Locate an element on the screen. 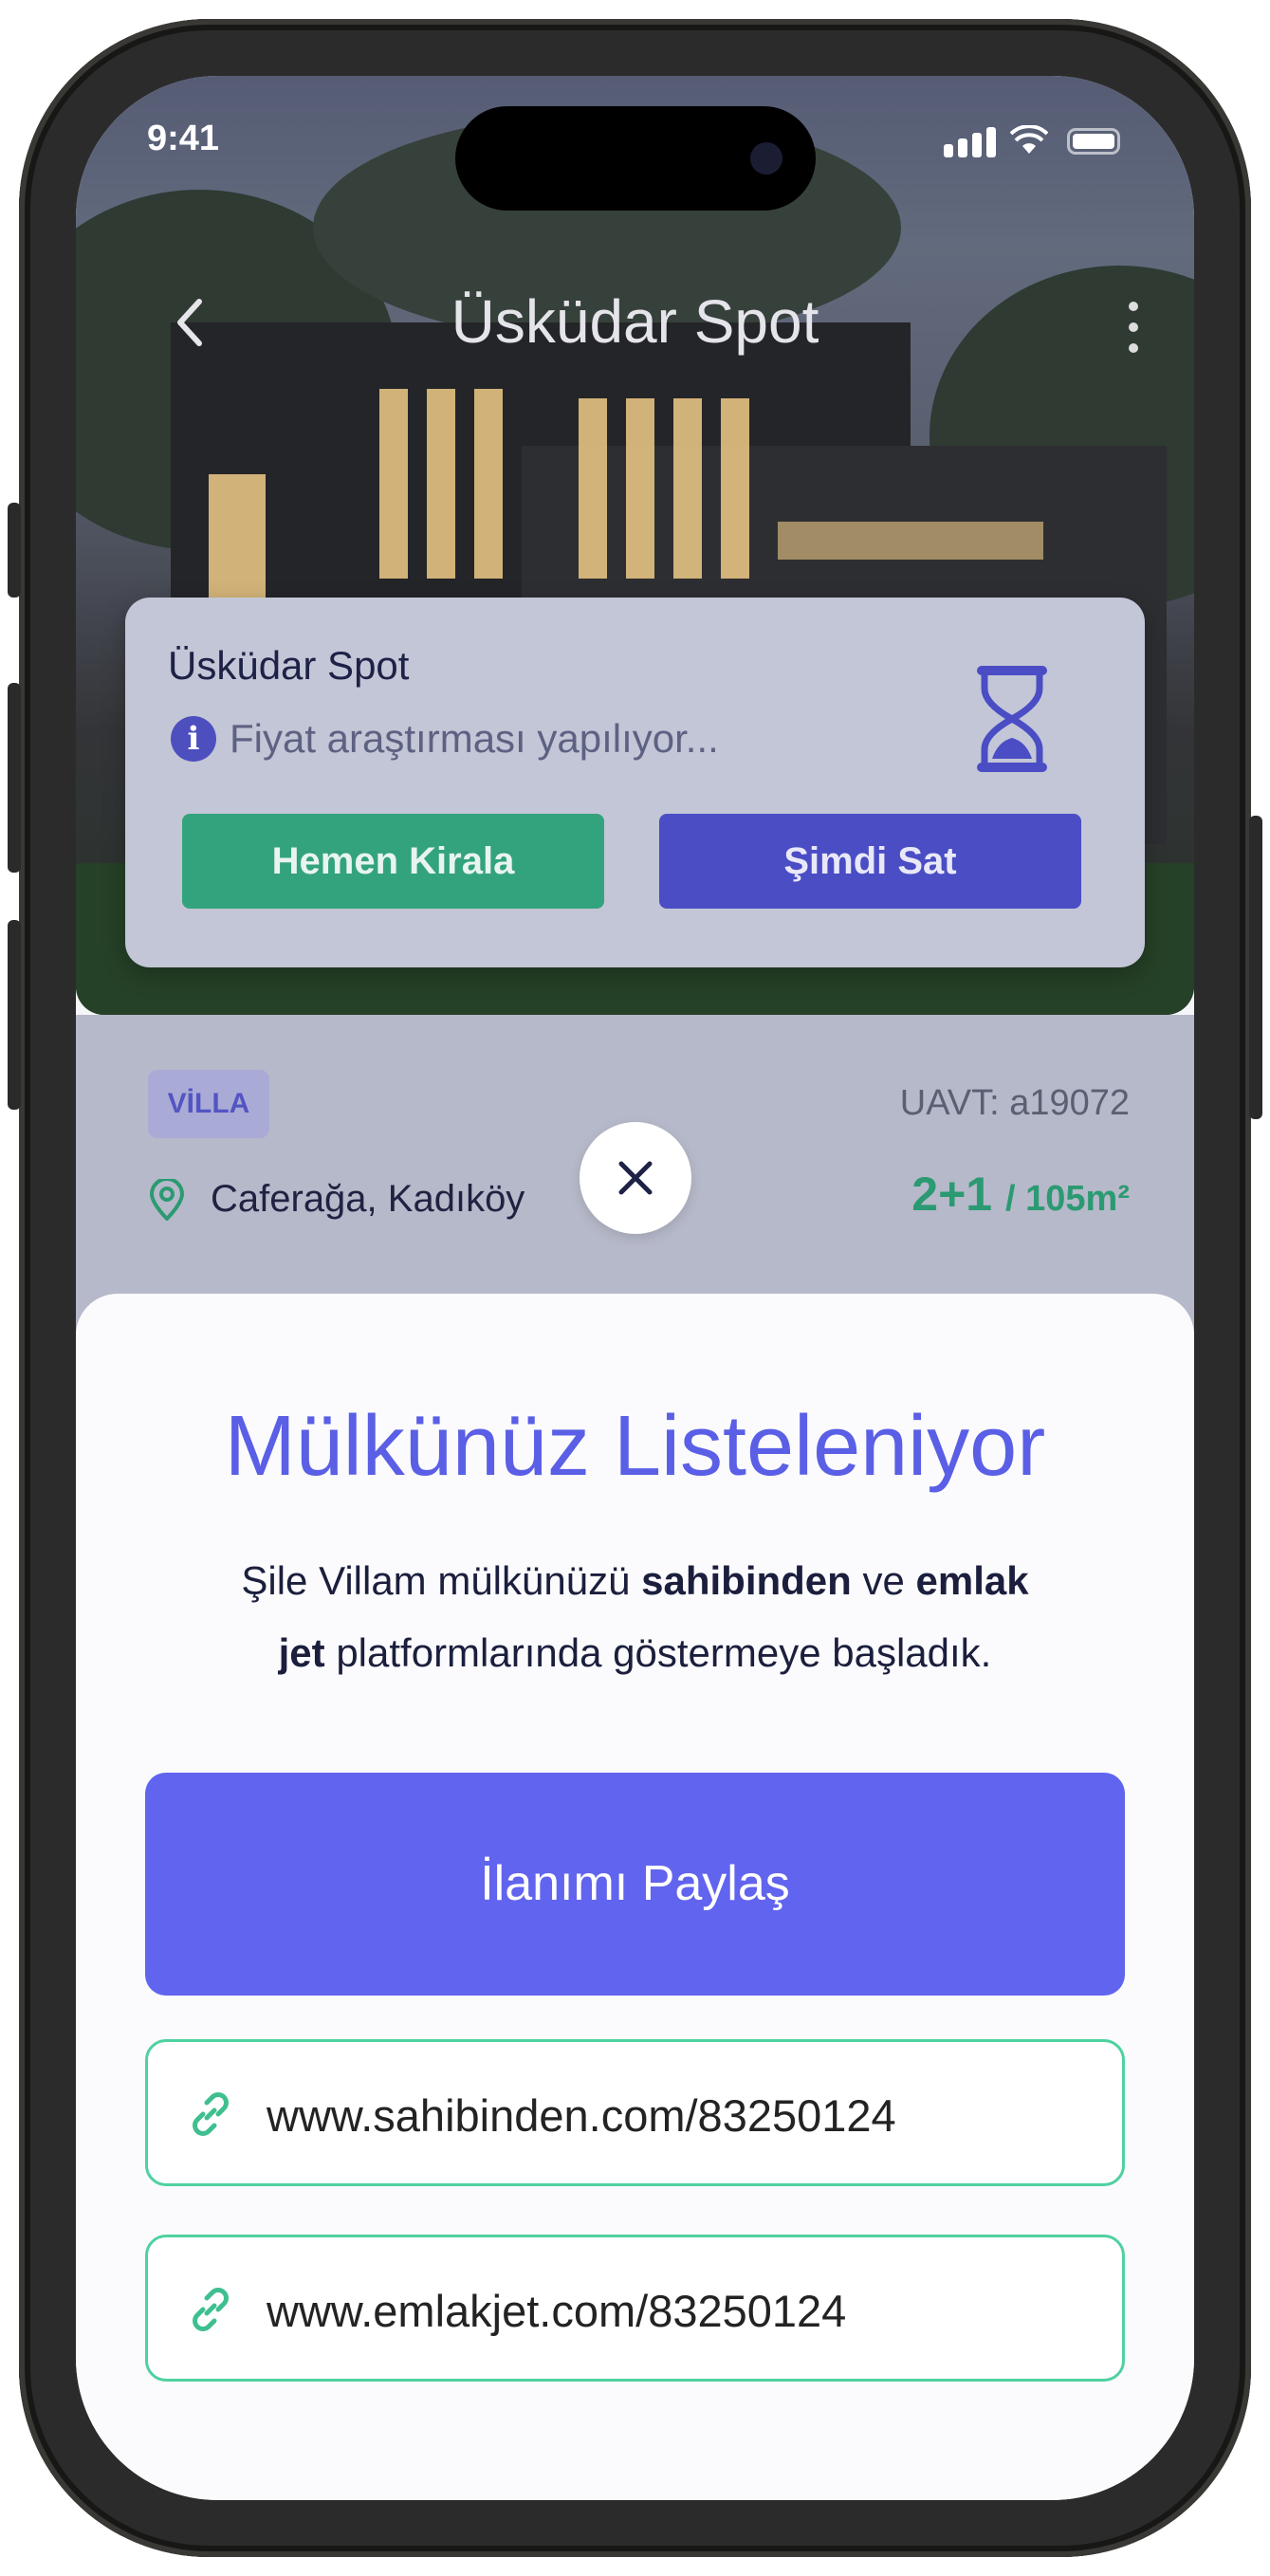  sell-now-button: Şimdi Sat is located at coordinates (870, 861).